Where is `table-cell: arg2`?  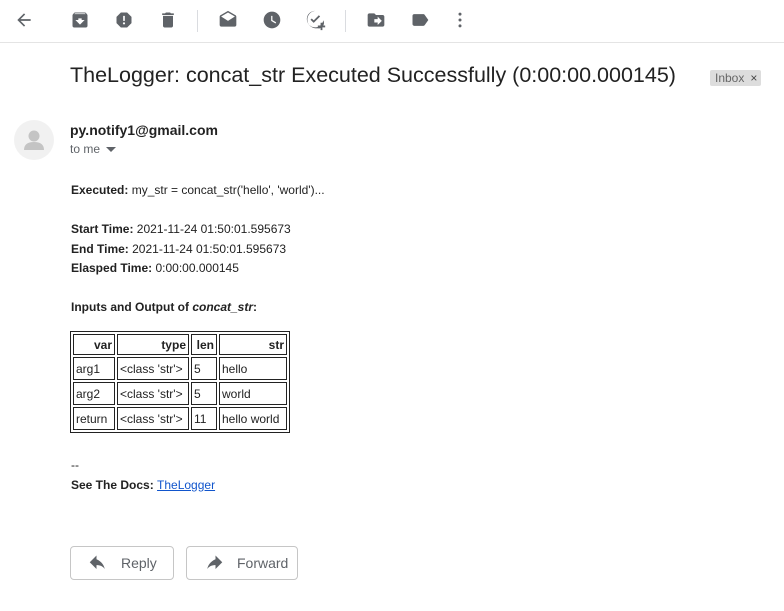 table-cell: arg2 is located at coordinates (94, 393).